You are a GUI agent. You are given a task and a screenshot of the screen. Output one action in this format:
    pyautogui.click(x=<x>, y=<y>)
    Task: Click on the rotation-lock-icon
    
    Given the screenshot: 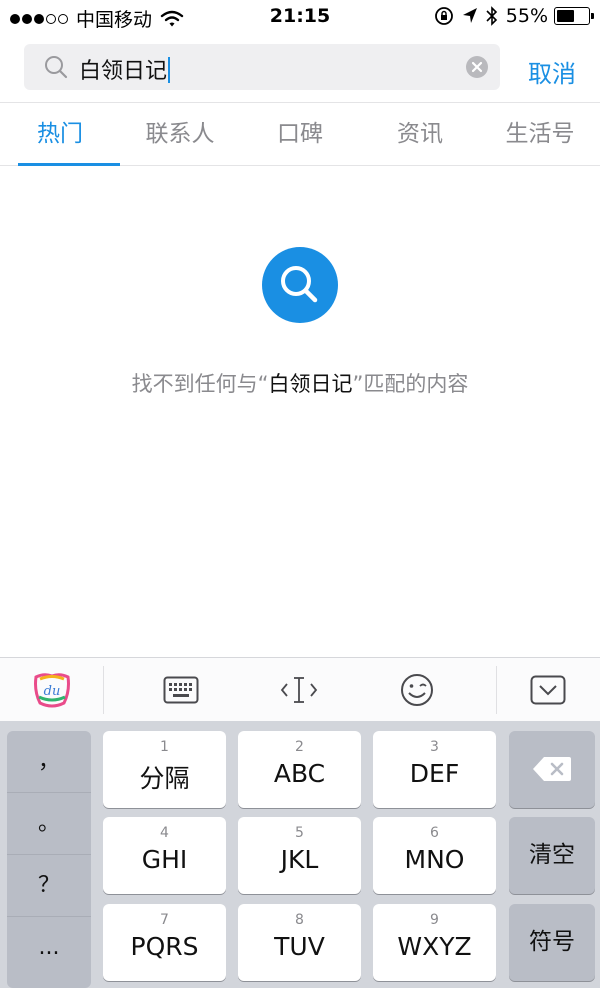 What is the action you would take?
    pyautogui.click(x=443, y=16)
    